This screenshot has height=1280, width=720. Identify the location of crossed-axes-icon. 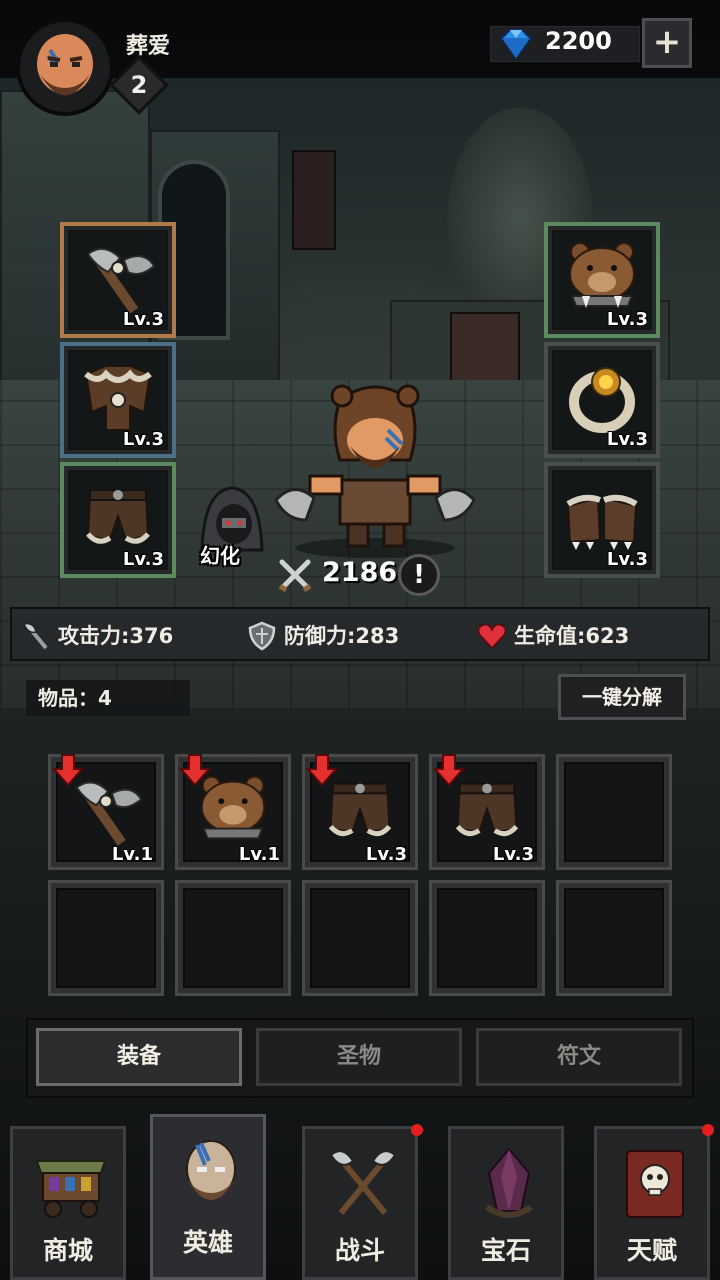
(363, 1182).